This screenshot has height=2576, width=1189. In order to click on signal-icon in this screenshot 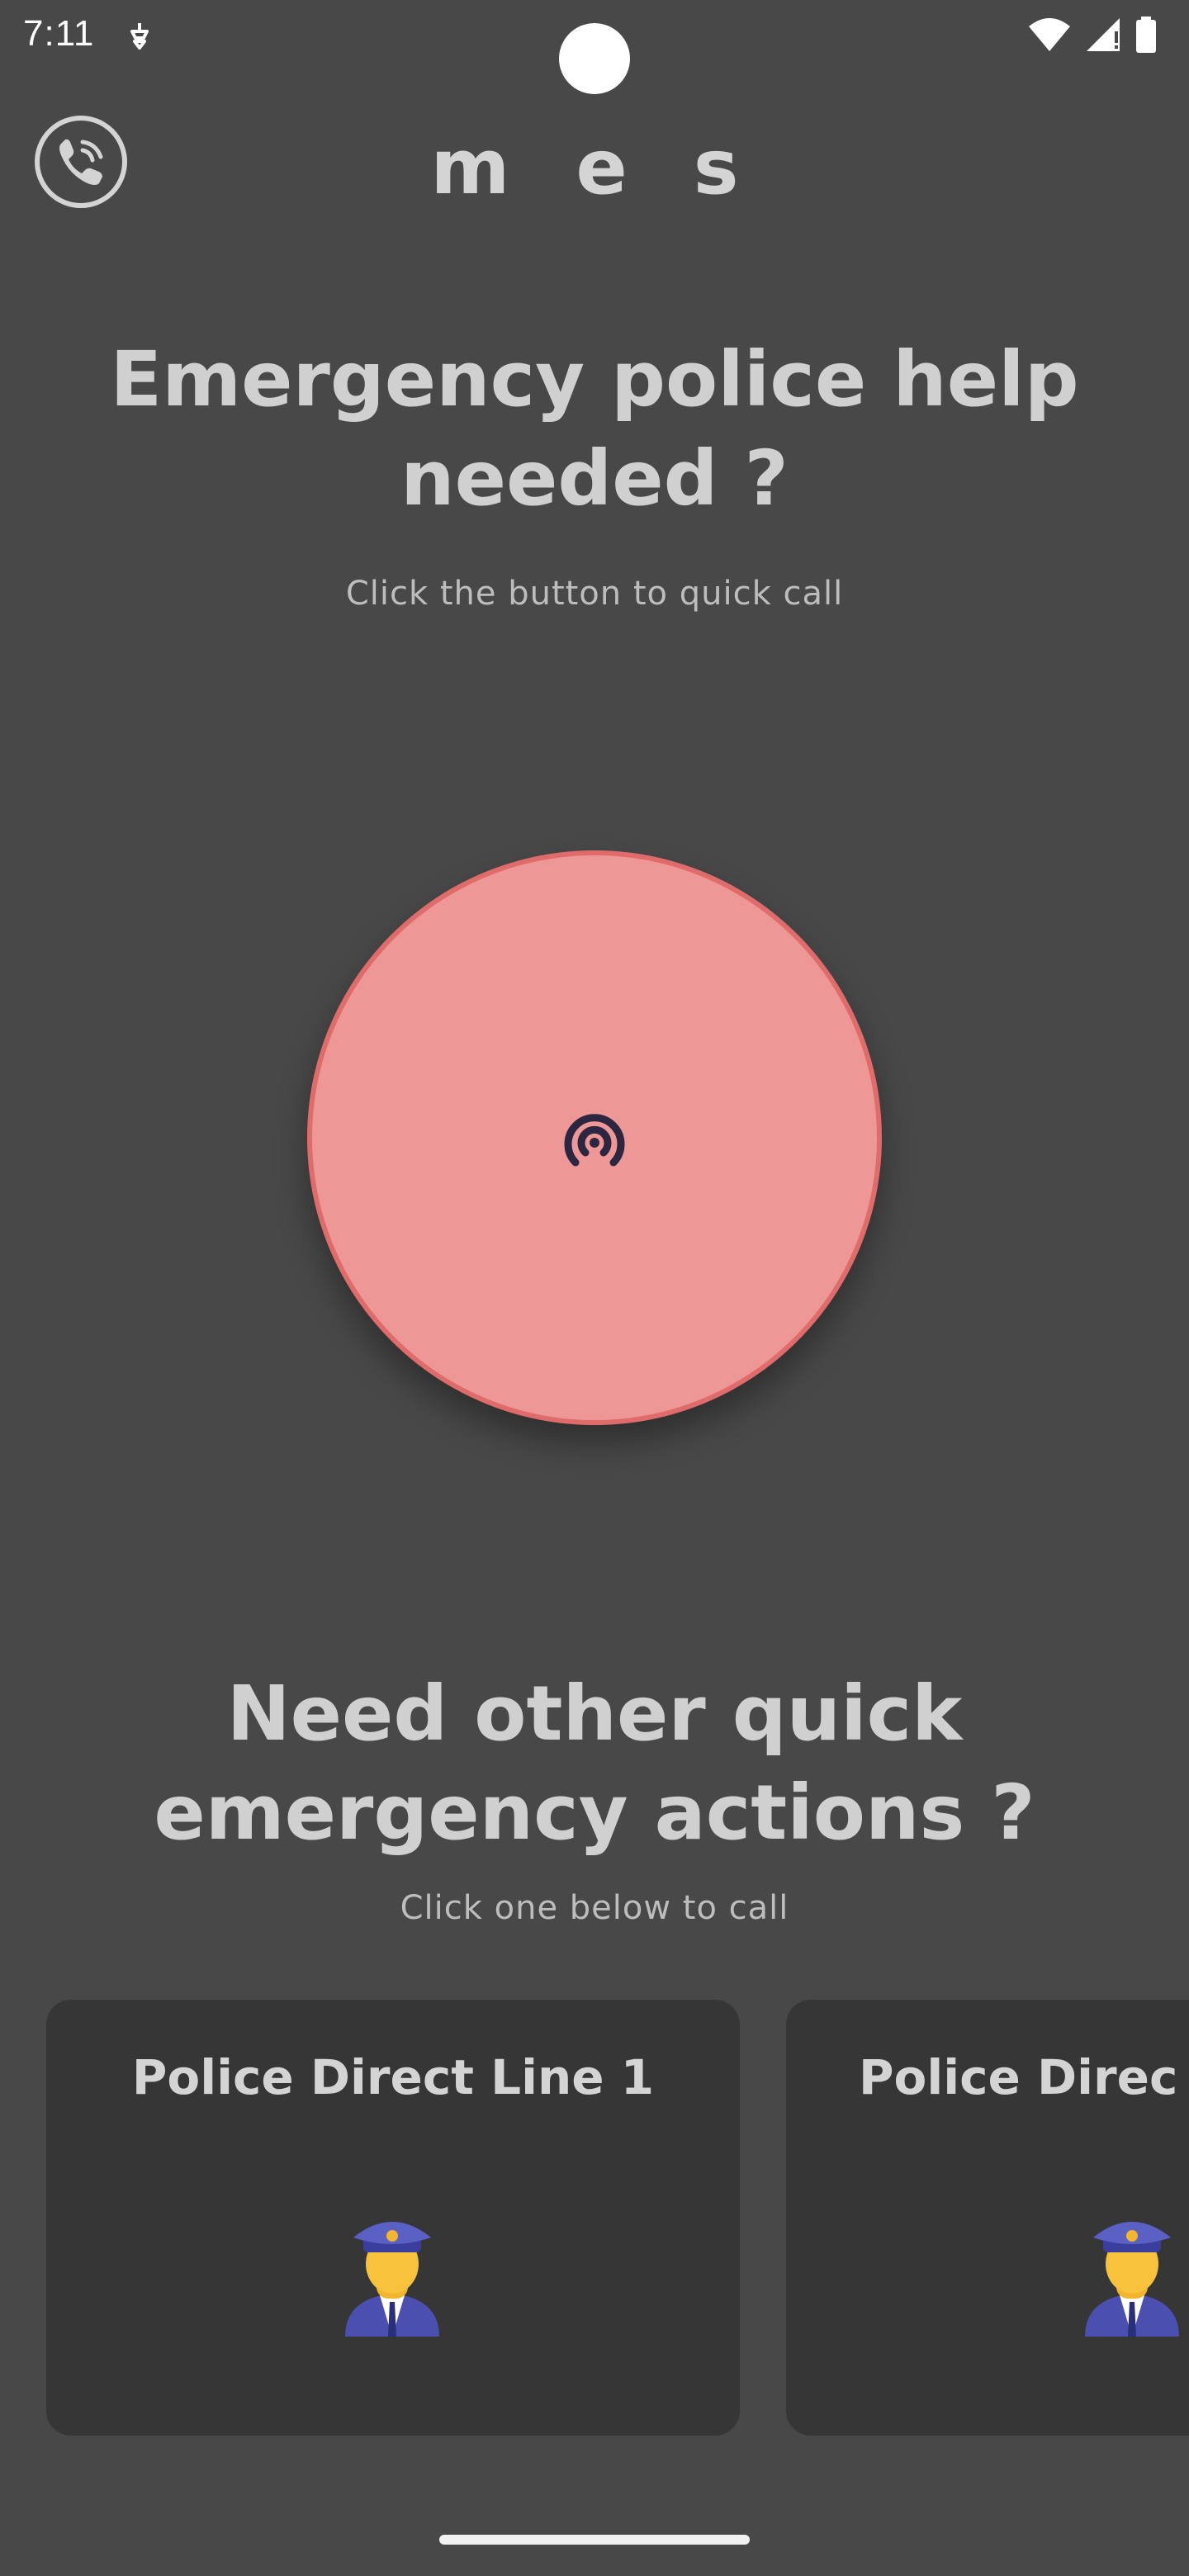, I will do `click(1103, 34)`.